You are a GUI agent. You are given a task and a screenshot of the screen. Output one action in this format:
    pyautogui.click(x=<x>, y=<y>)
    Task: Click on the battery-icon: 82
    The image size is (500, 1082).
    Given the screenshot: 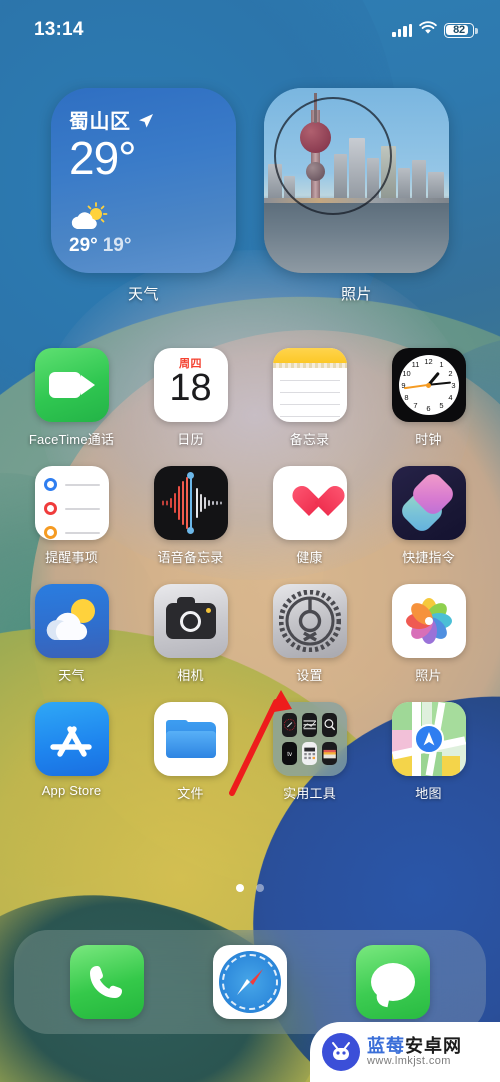 What is the action you would take?
    pyautogui.click(x=461, y=30)
    